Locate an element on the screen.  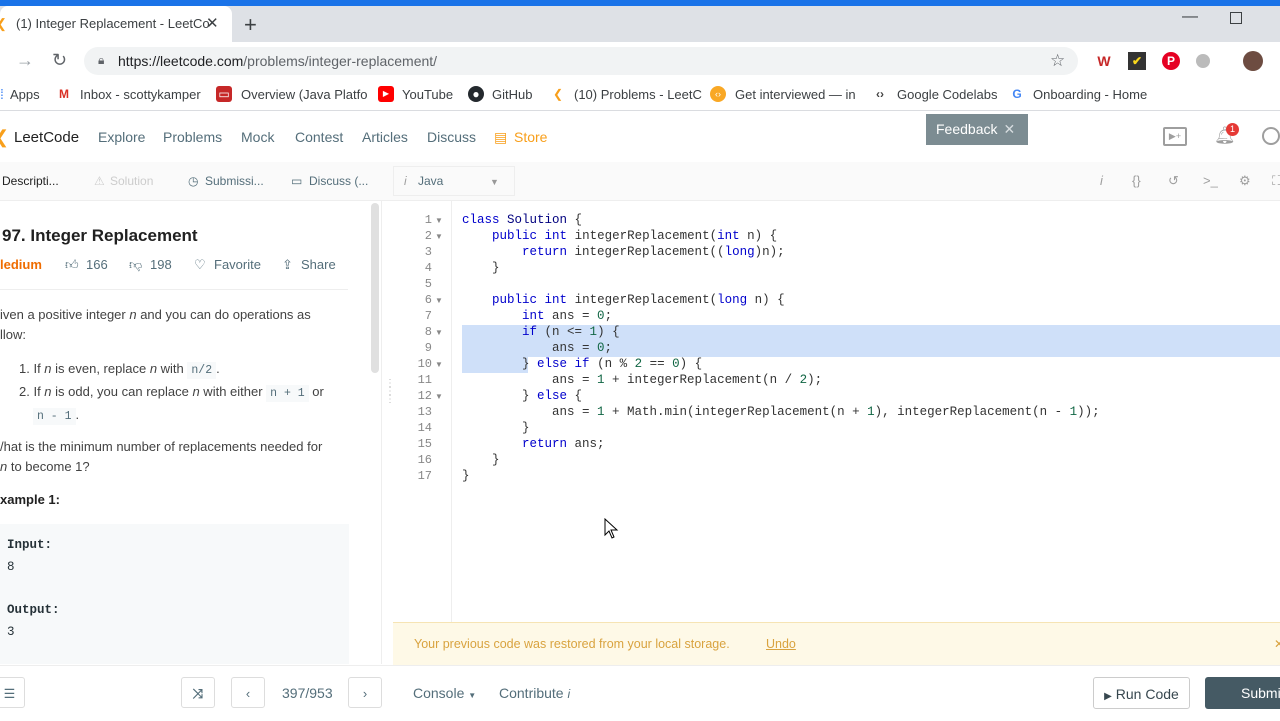
bookmark-onboarding: Onboarding - Home is located at coordinates (1090, 94).